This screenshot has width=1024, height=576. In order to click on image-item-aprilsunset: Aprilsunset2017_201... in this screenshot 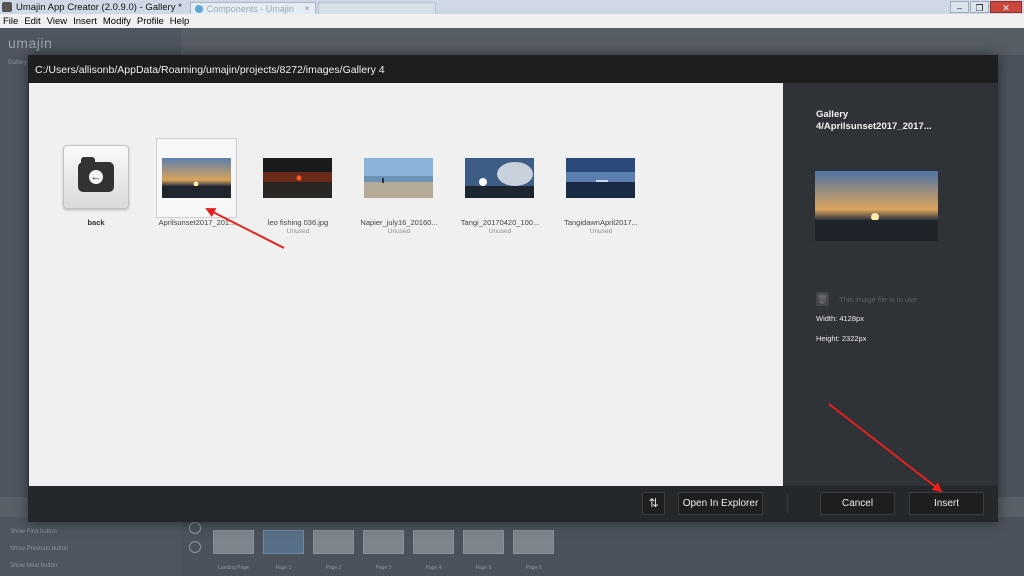, I will do `click(197, 182)`.